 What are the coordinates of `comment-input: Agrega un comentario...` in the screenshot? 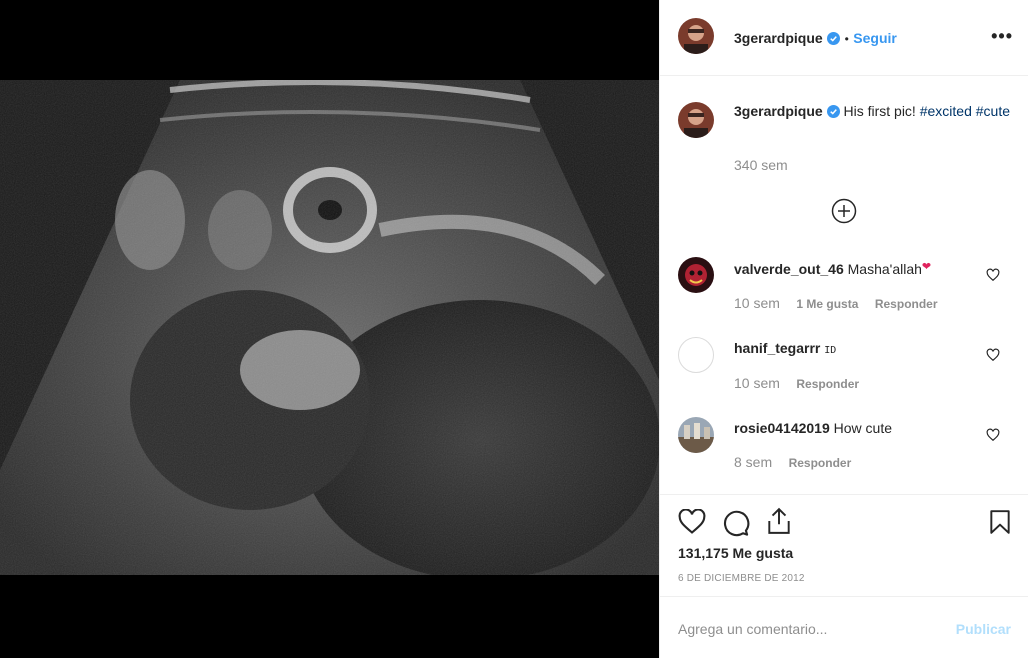 It's located at (752, 629).